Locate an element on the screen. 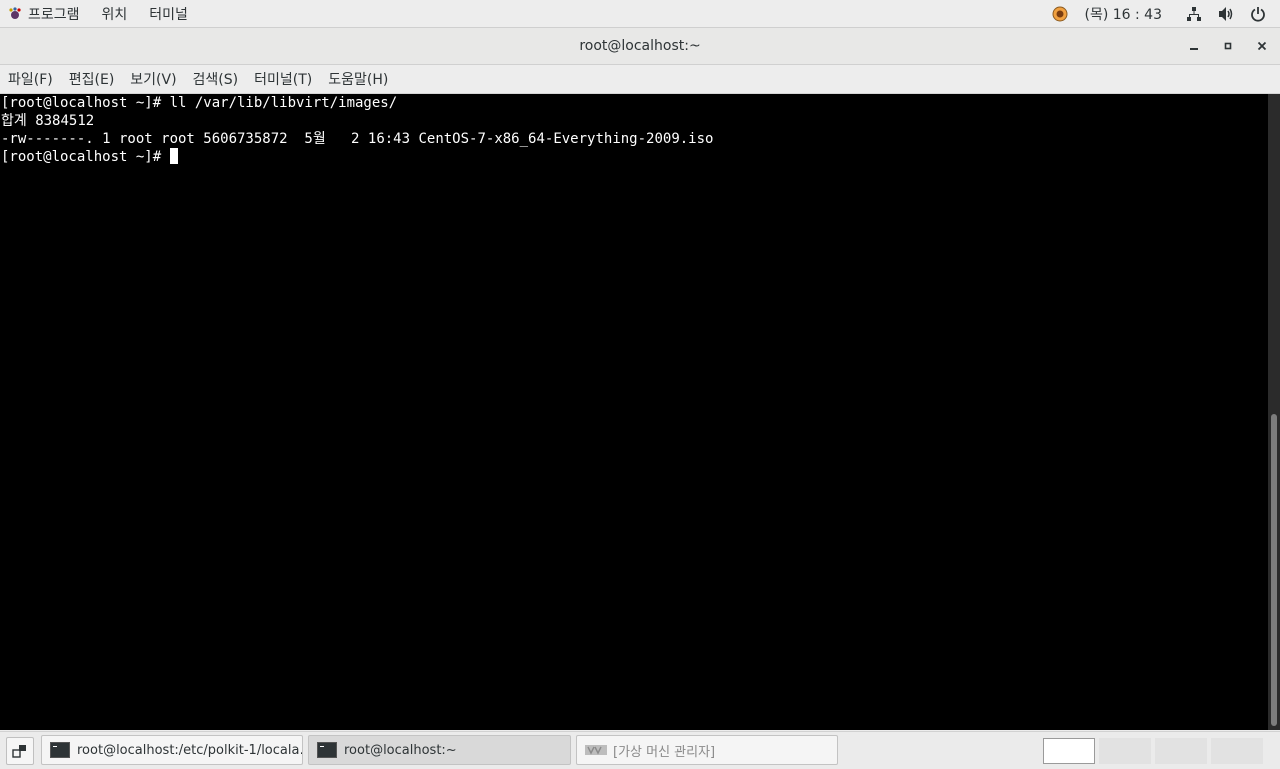  task-label: [가상 머신 관리자] is located at coordinates (664, 752).